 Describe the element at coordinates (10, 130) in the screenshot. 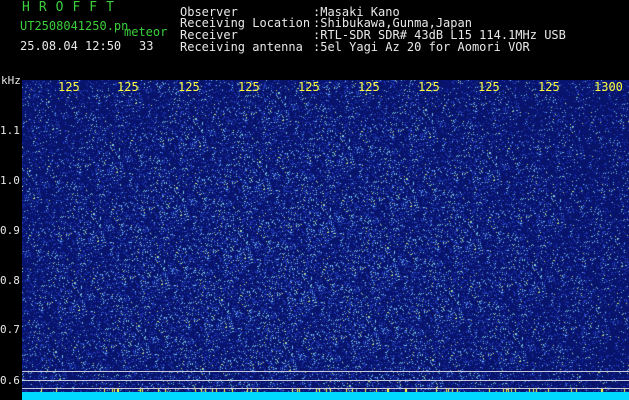

I see `y-tick-label: 1.1` at that location.